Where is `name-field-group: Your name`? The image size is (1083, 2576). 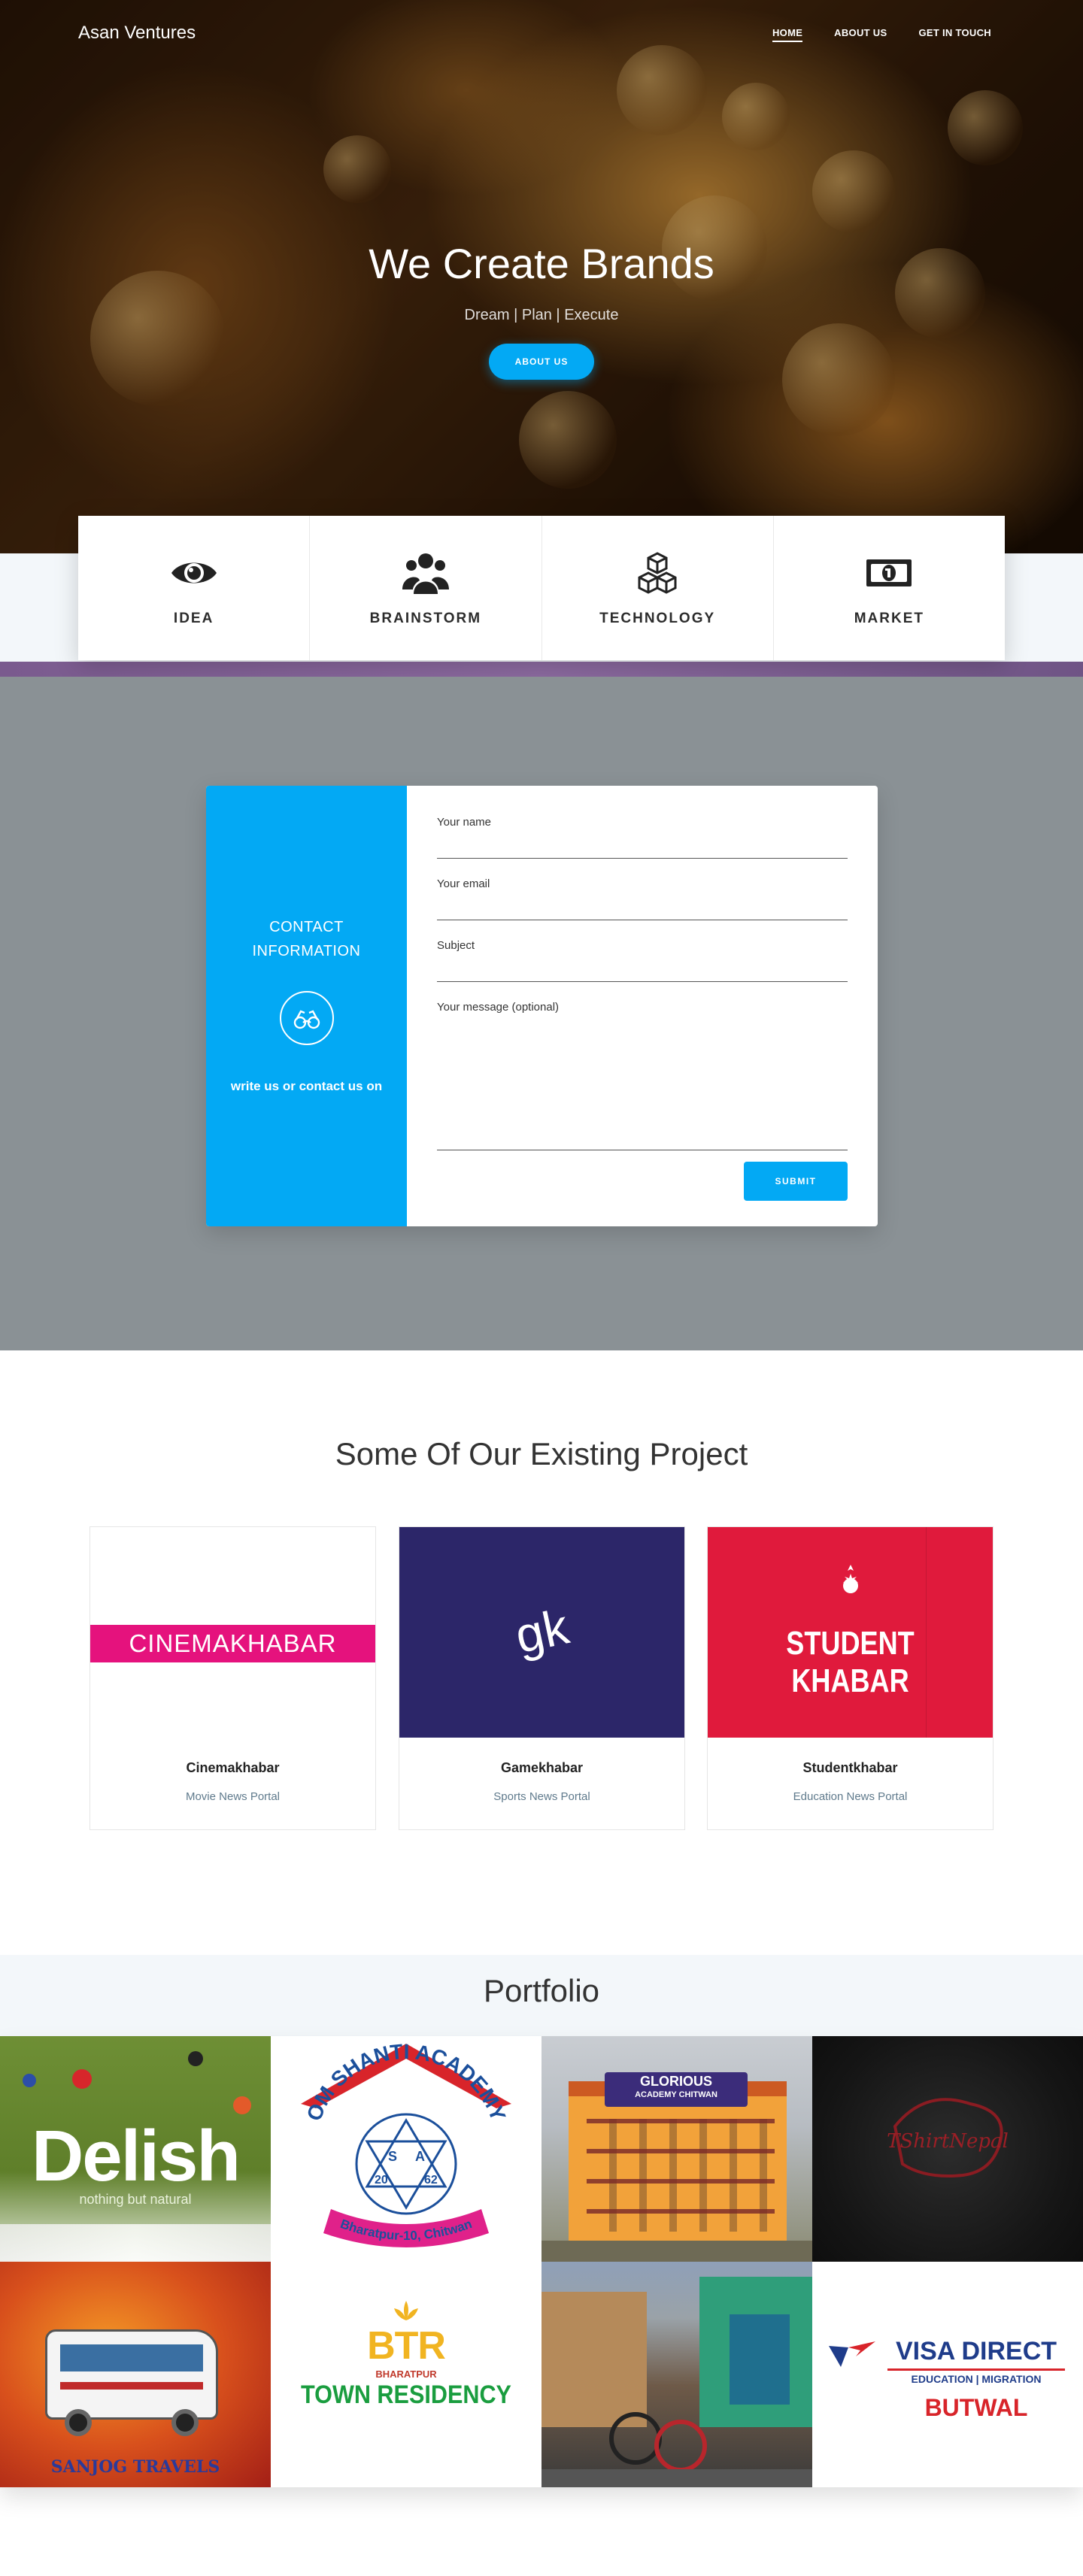
name-field-group: Your name is located at coordinates (642, 837).